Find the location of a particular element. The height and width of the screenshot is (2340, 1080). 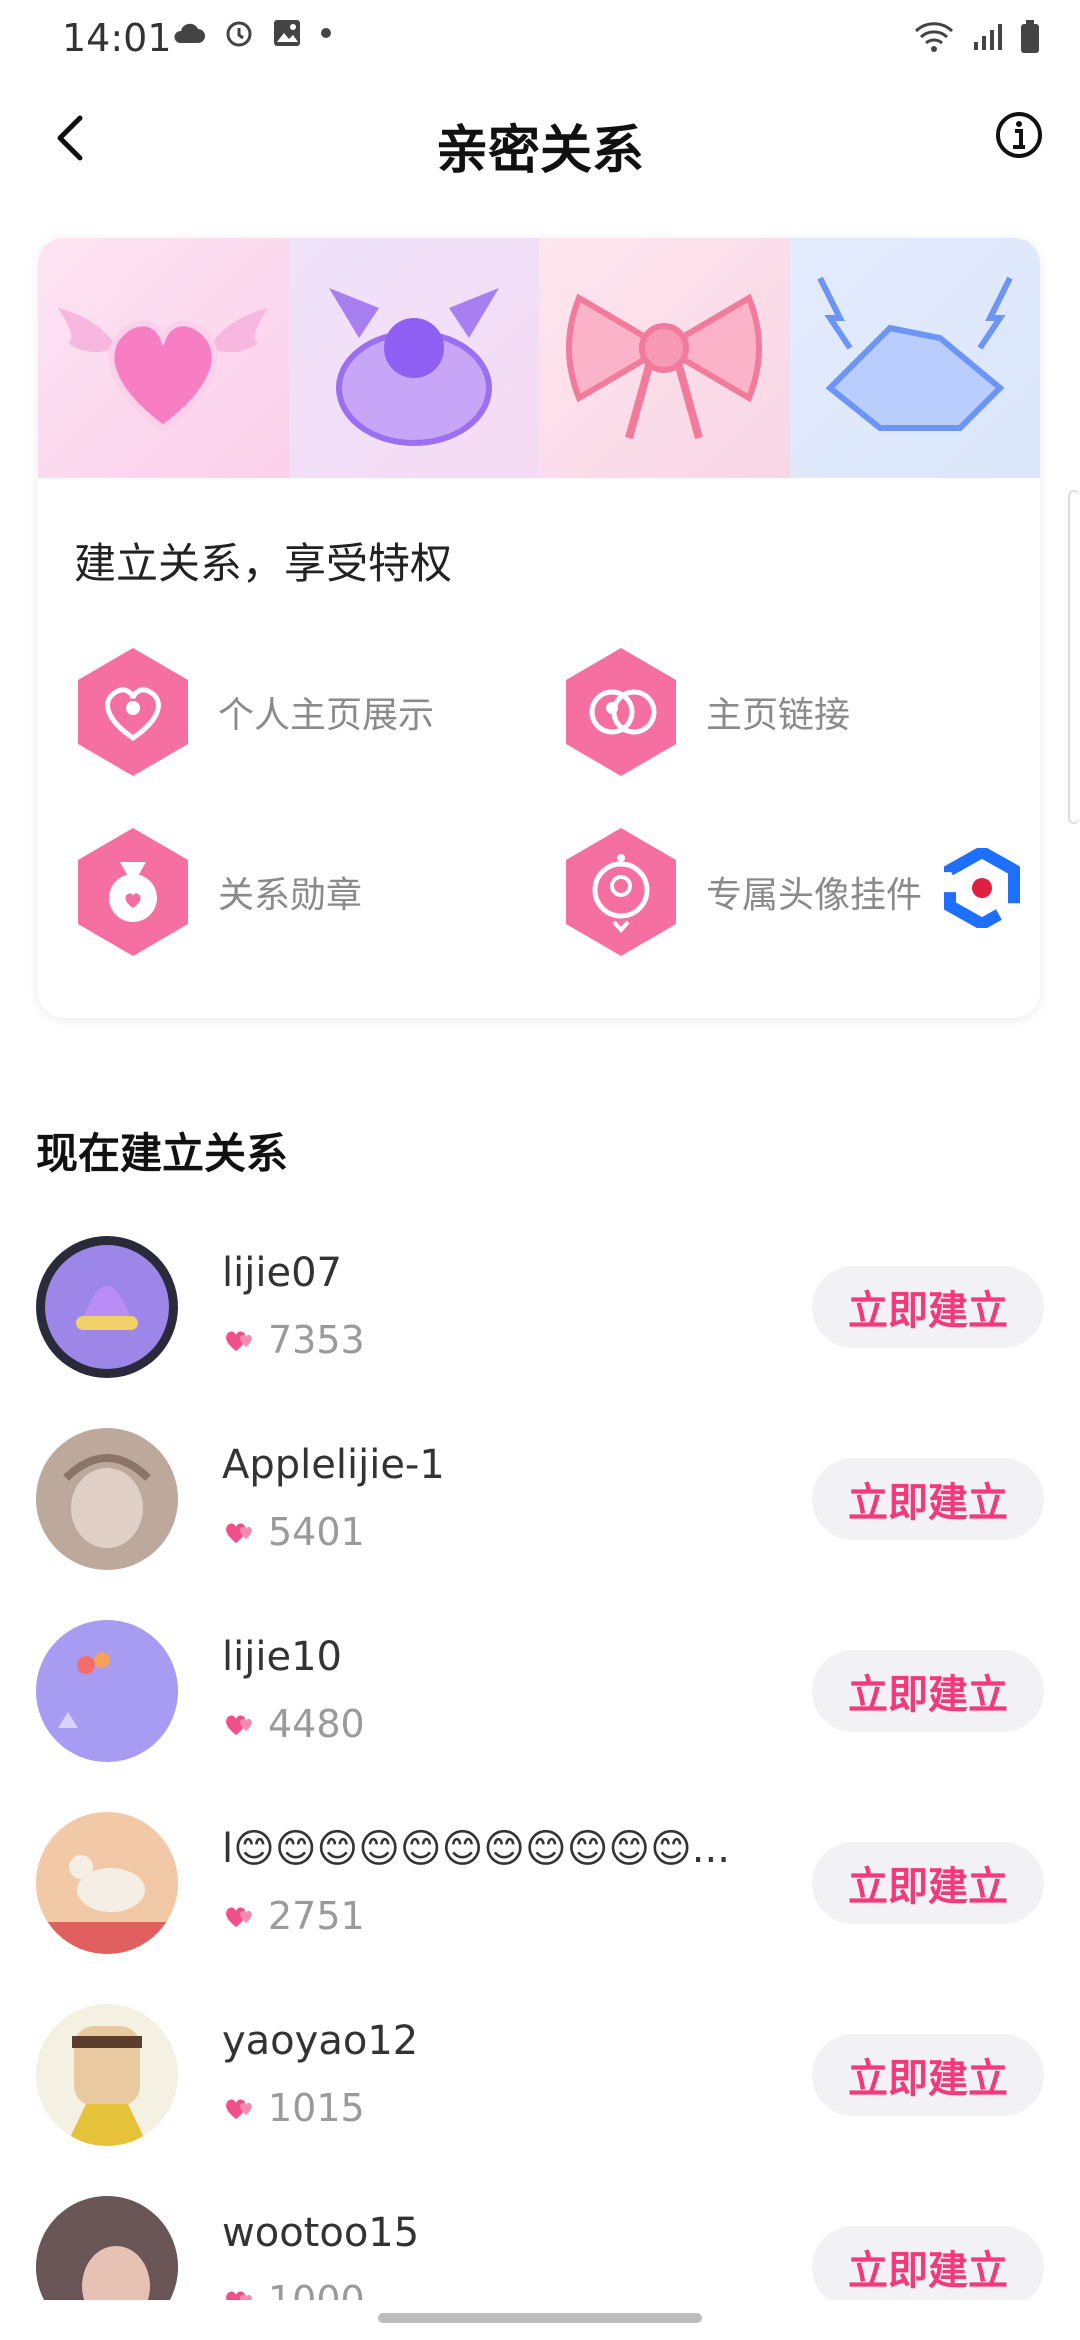

side-scroll-handle is located at coordinates (1074, 657).